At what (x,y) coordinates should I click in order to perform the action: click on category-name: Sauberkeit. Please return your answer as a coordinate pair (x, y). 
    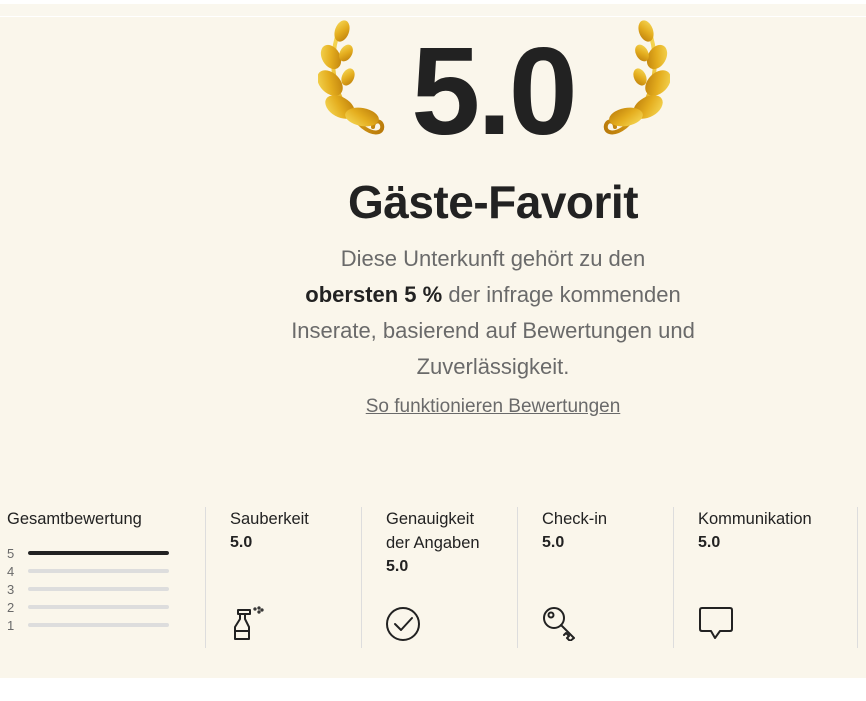
    Looking at the image, I should click on (269, 519).